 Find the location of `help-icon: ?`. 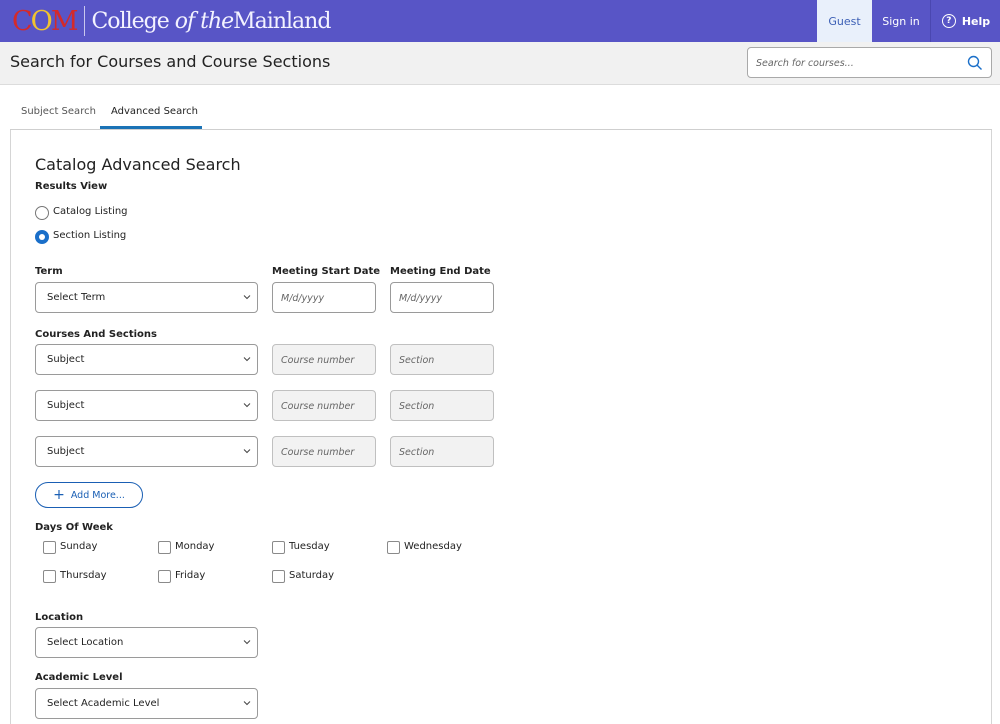

help-icon: ? is located at coordinates (948, 21).